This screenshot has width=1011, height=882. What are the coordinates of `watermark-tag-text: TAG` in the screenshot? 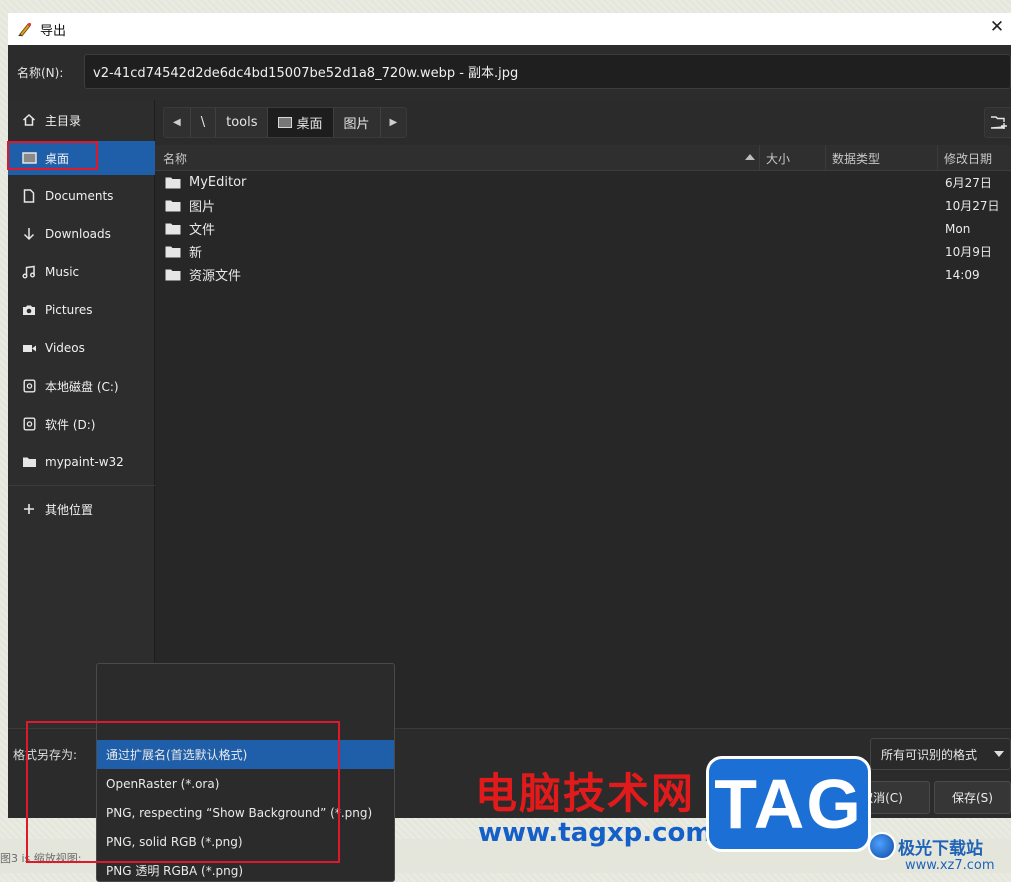 It's located at (788, 804).